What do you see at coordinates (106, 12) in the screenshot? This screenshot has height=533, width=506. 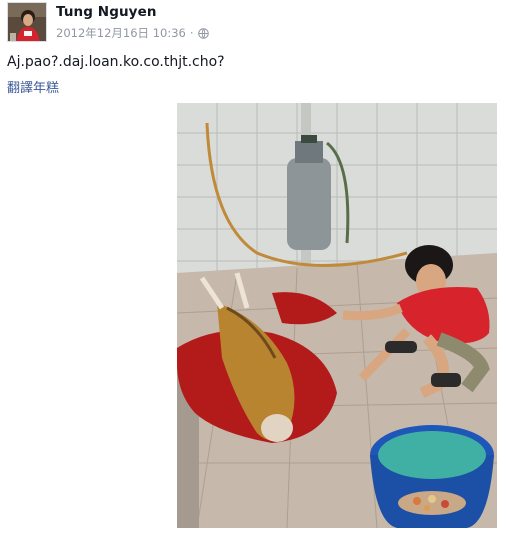 I see `author-name: Tung Nguyen` at bounding box center [106, 12].